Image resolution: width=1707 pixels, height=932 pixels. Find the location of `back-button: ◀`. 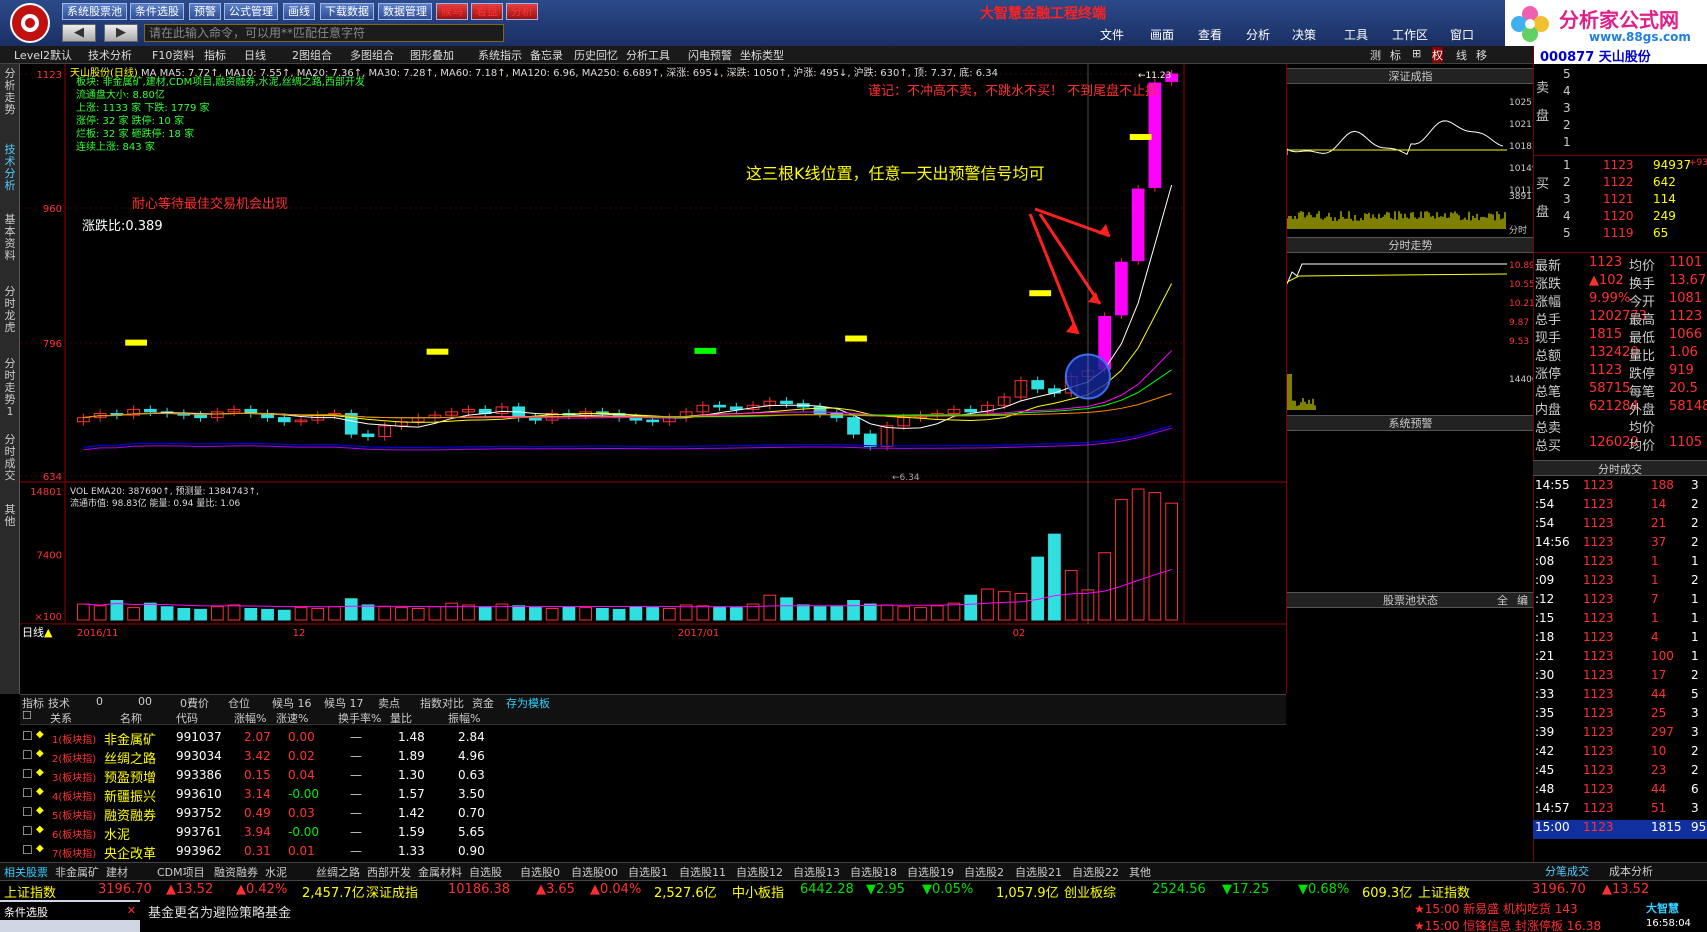

back-button: ◀ is located at coordinates (79, 33).